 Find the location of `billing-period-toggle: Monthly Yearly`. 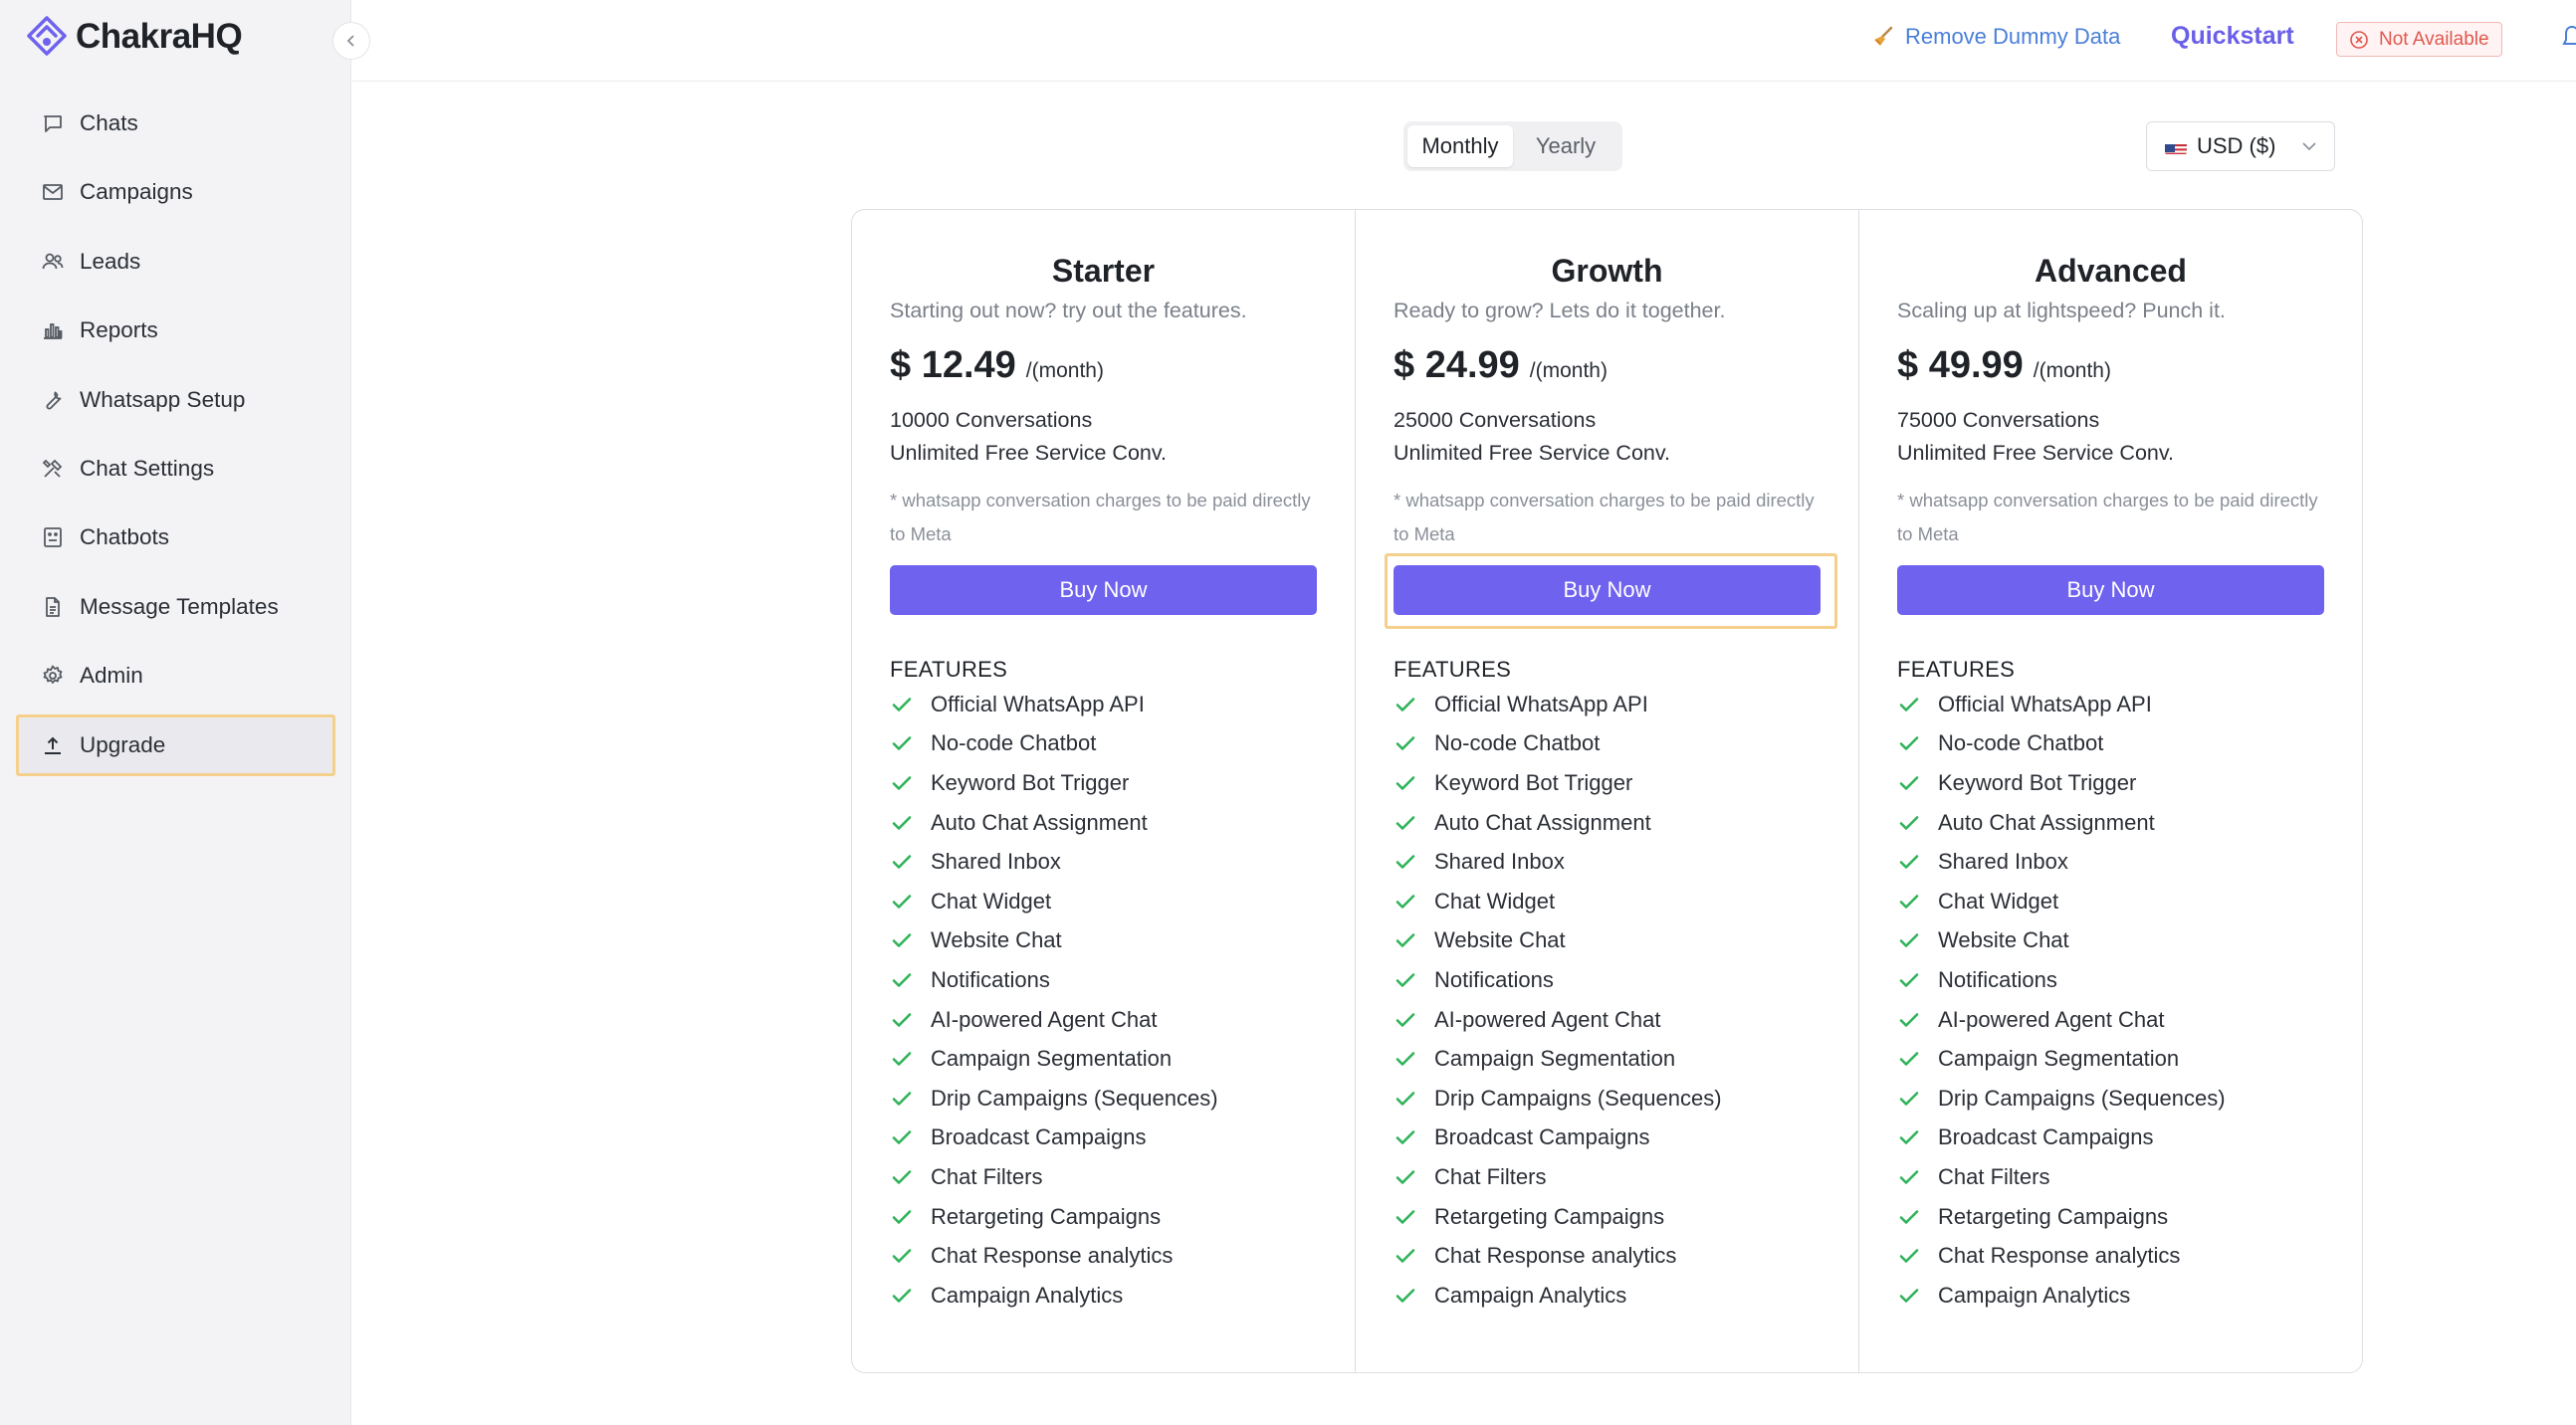

billing-period-toggle: Monthly Yearly is located at coordinates (1512, 146).